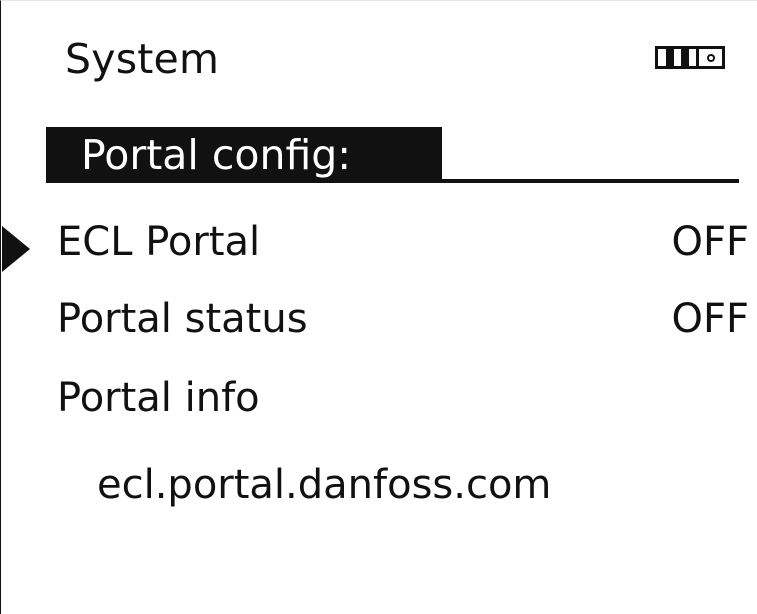 Image resolution: width=757 pixels, height=614 pixels. I want to click on menu-item-ecl-portal: ECL Portal OFF, so click(379, 242).